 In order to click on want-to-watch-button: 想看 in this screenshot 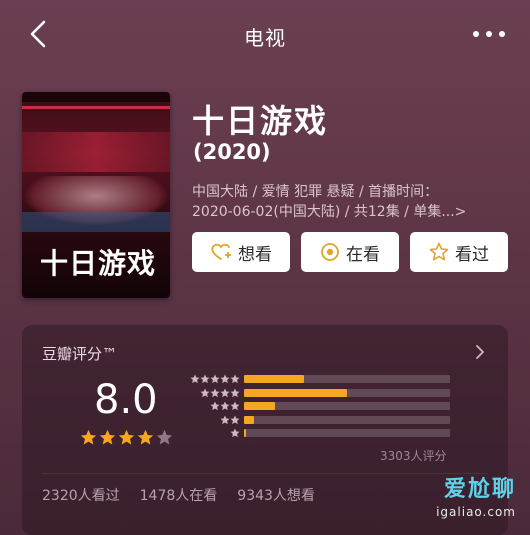, I will do `click(241, 252)`.